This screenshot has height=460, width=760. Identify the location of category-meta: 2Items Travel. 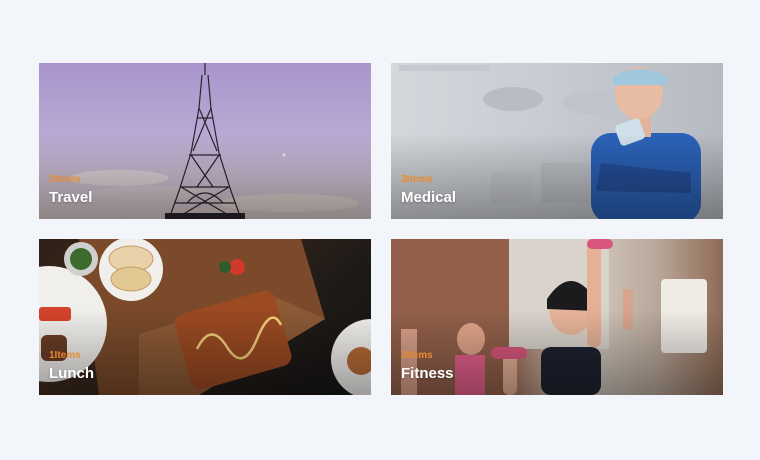
(70, 190).